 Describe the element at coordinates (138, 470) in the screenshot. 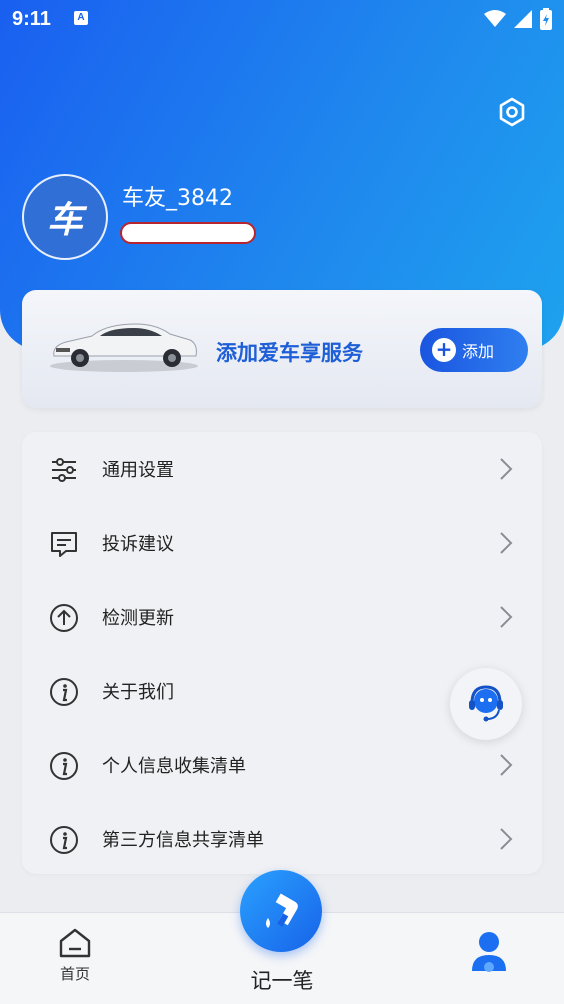

I see `menu-label: 通用设置` at that location.